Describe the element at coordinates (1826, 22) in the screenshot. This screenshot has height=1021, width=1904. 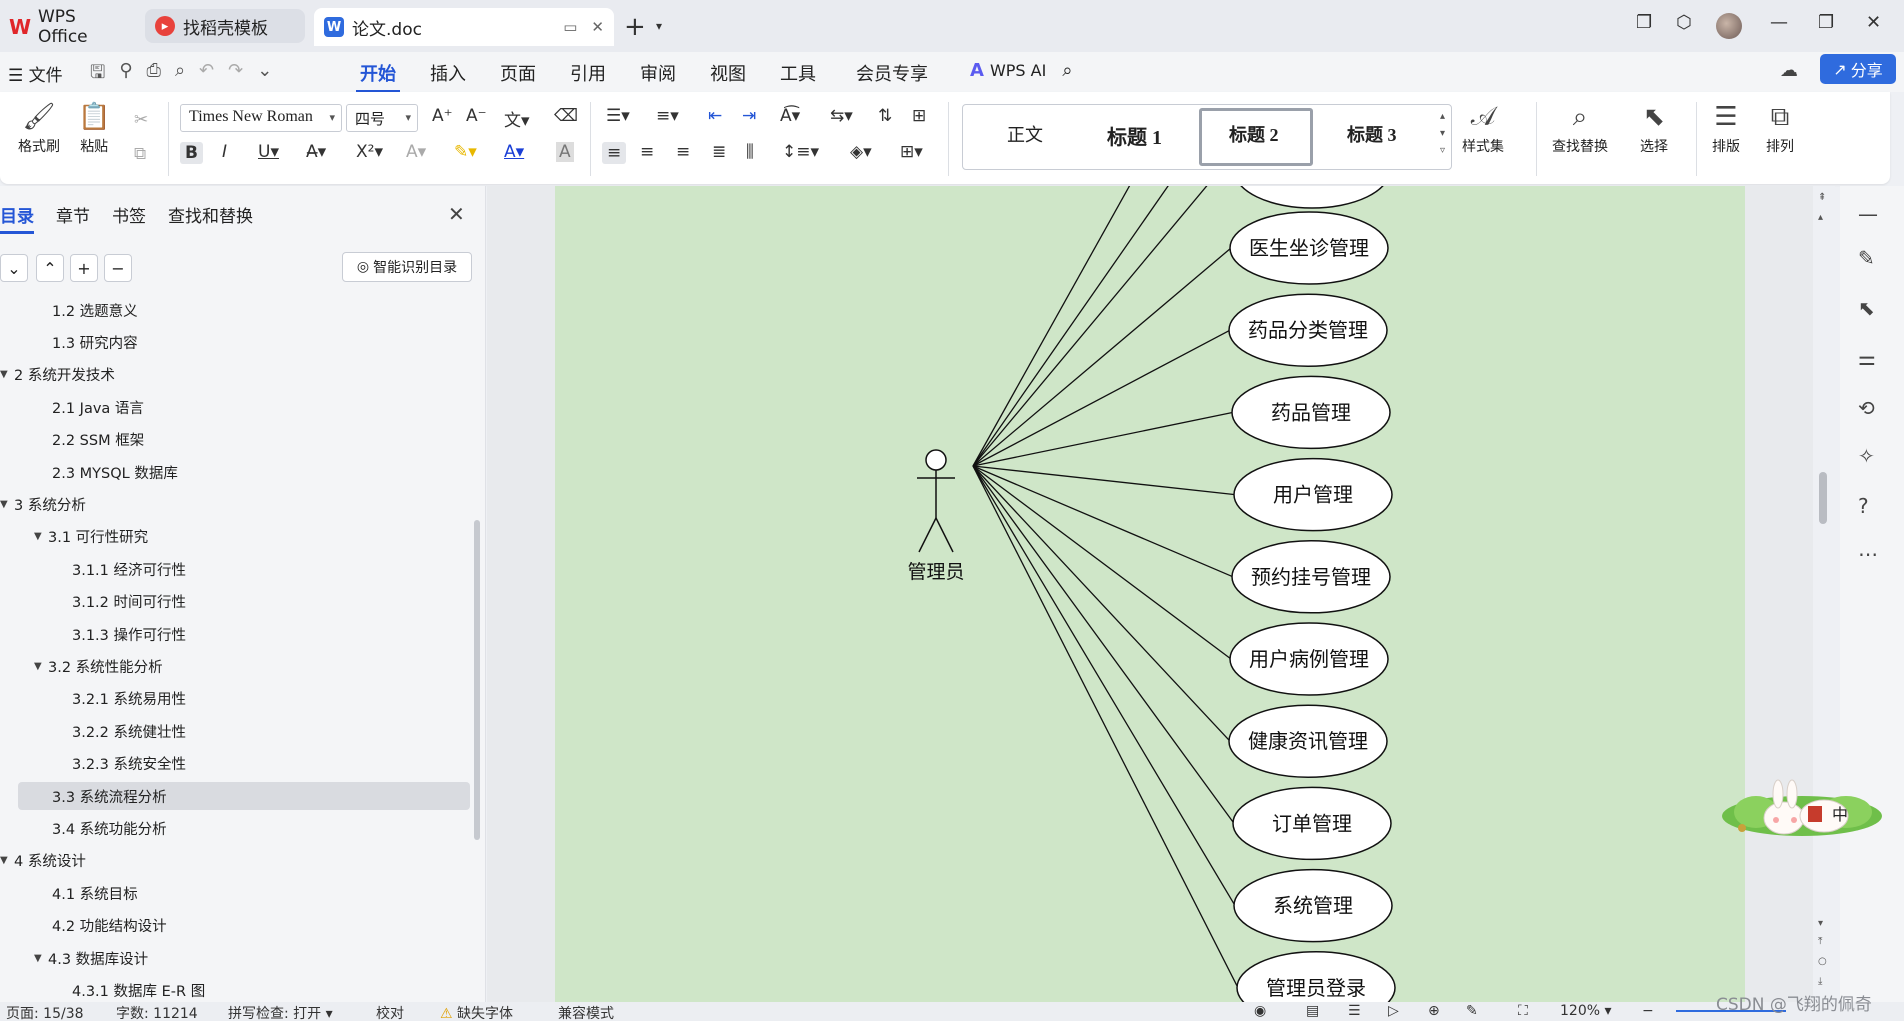
I see `restore-icon: ❐` at that location.